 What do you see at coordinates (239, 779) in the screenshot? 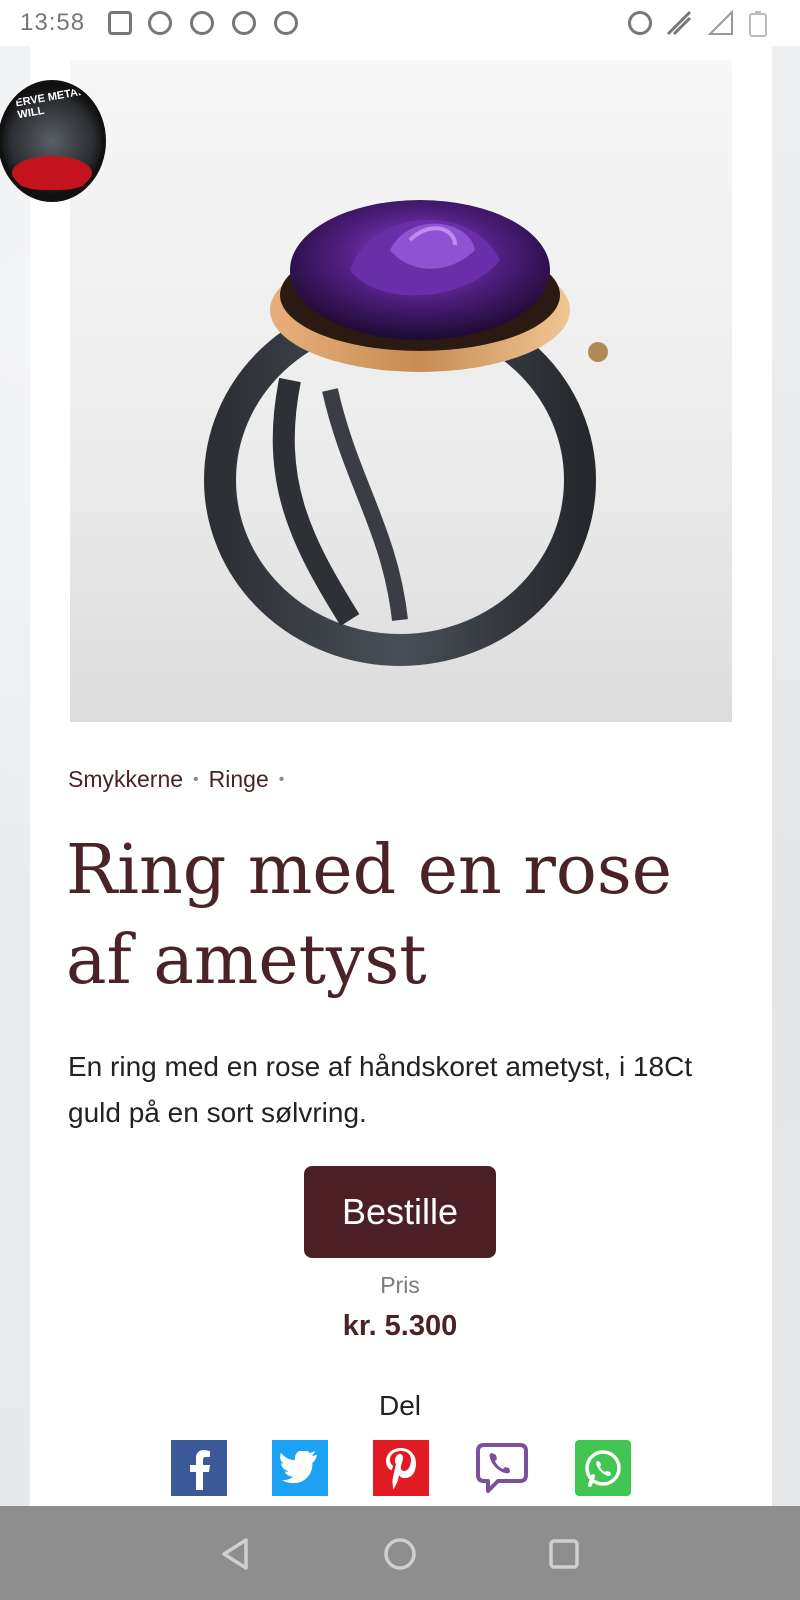
I see `breadcrumb-item-ringe: Ringe` at bounding box center [239, 779].